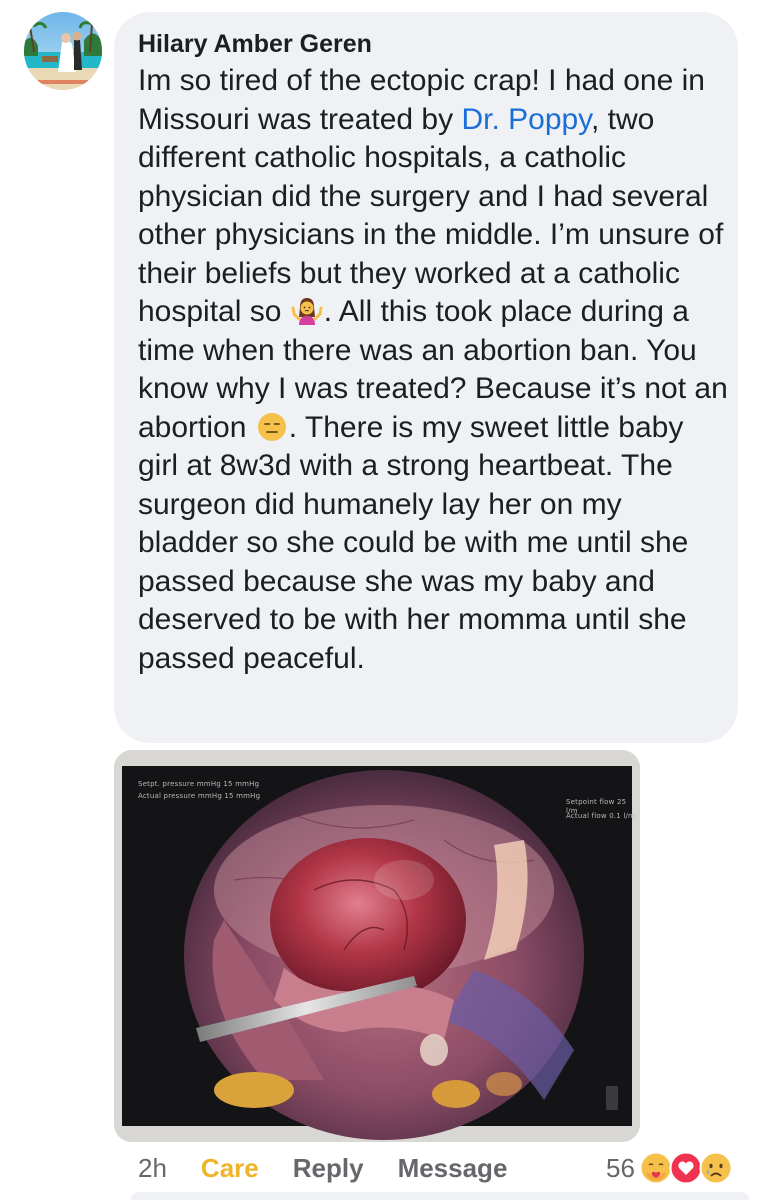  I want to click on reaction-summary: 56, so click(669, 1168).